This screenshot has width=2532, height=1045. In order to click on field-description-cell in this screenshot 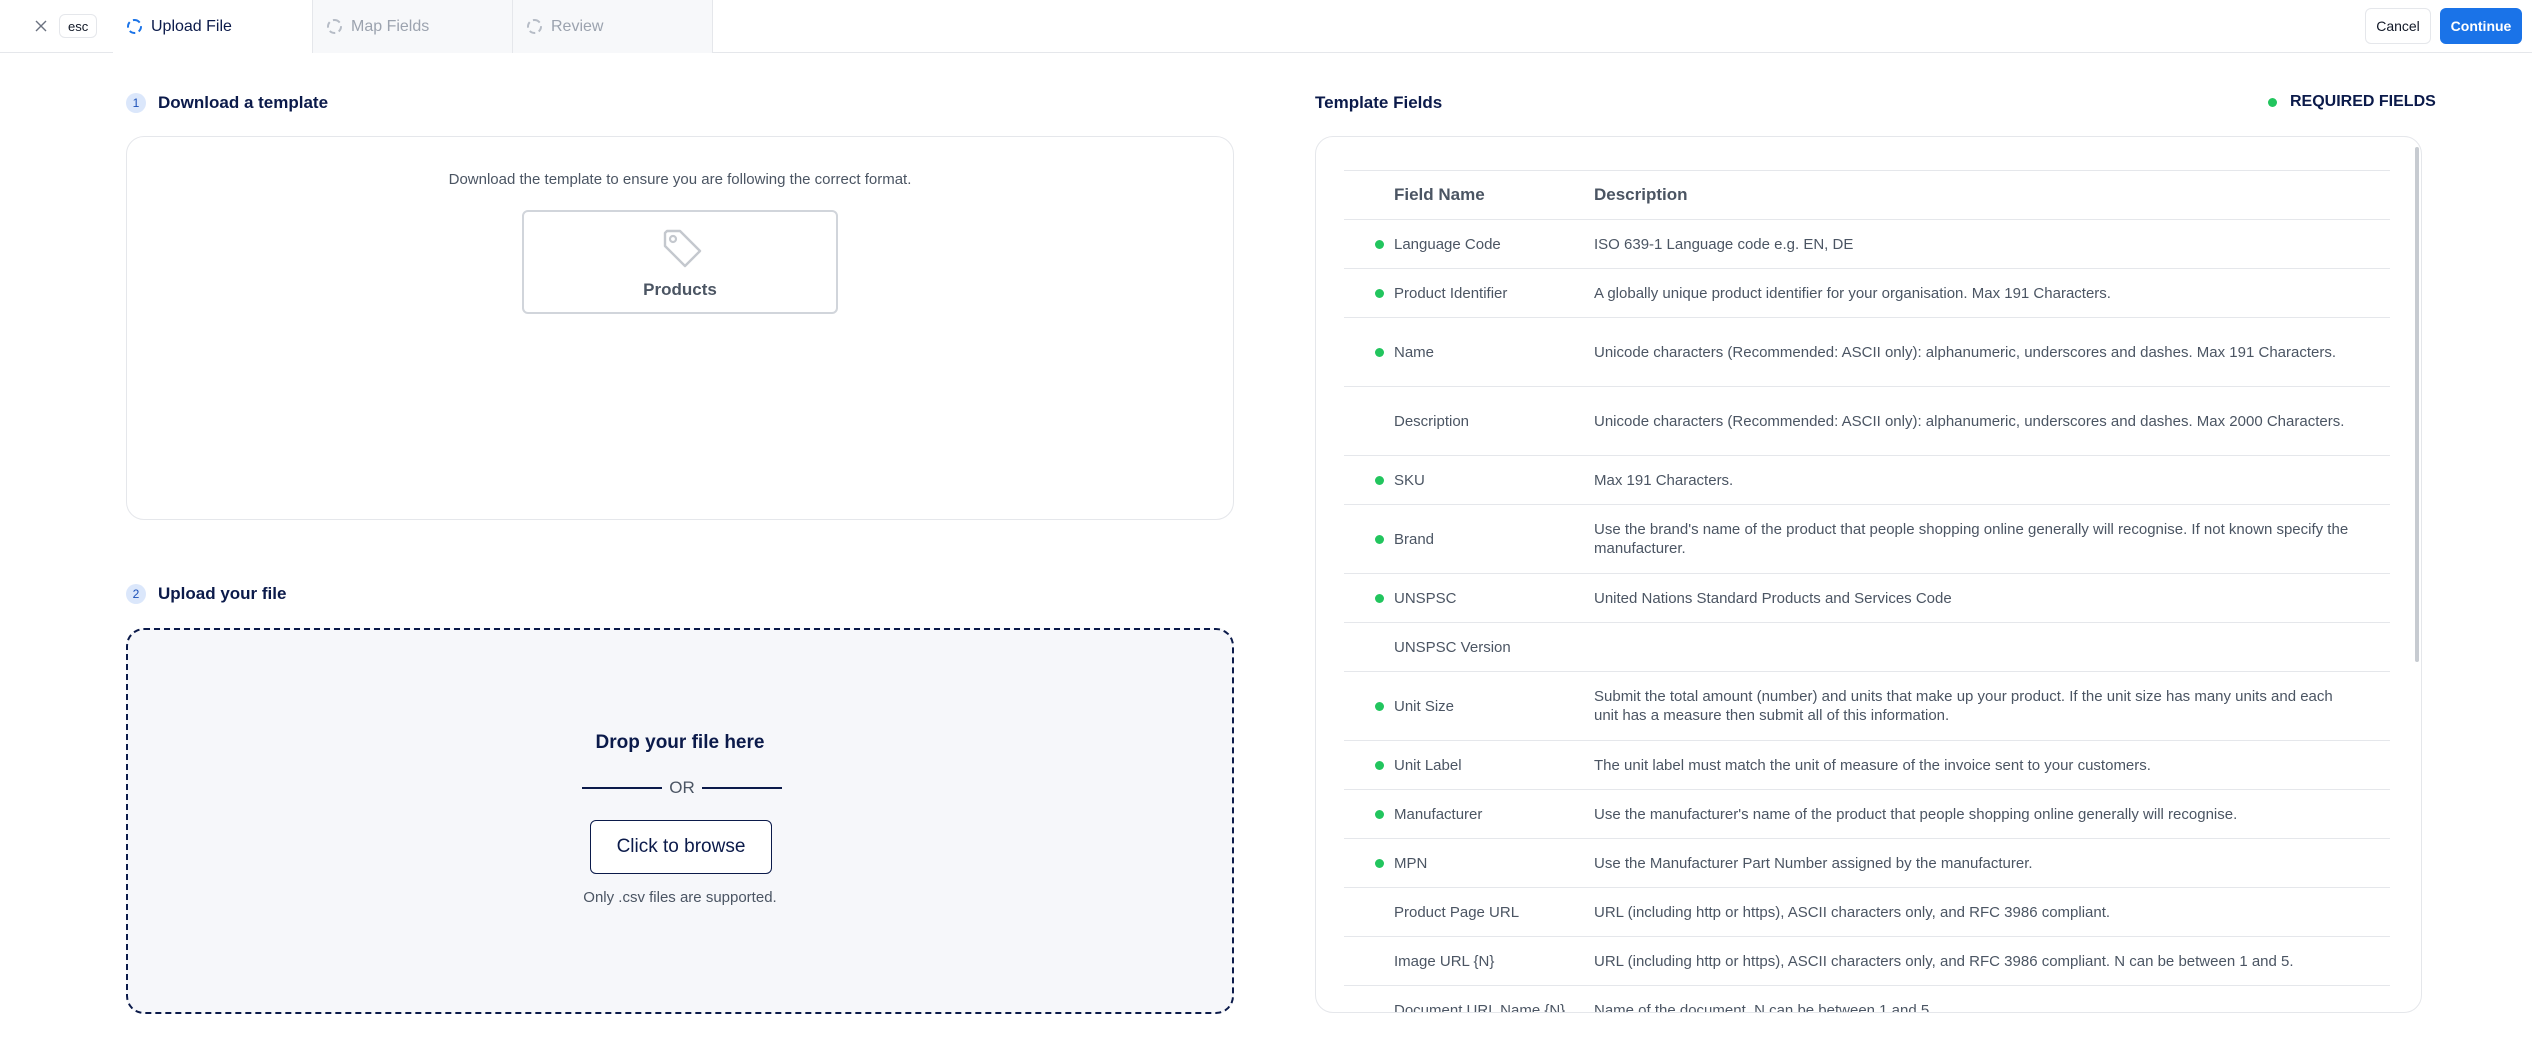, I will do `click(1992, 647)`.